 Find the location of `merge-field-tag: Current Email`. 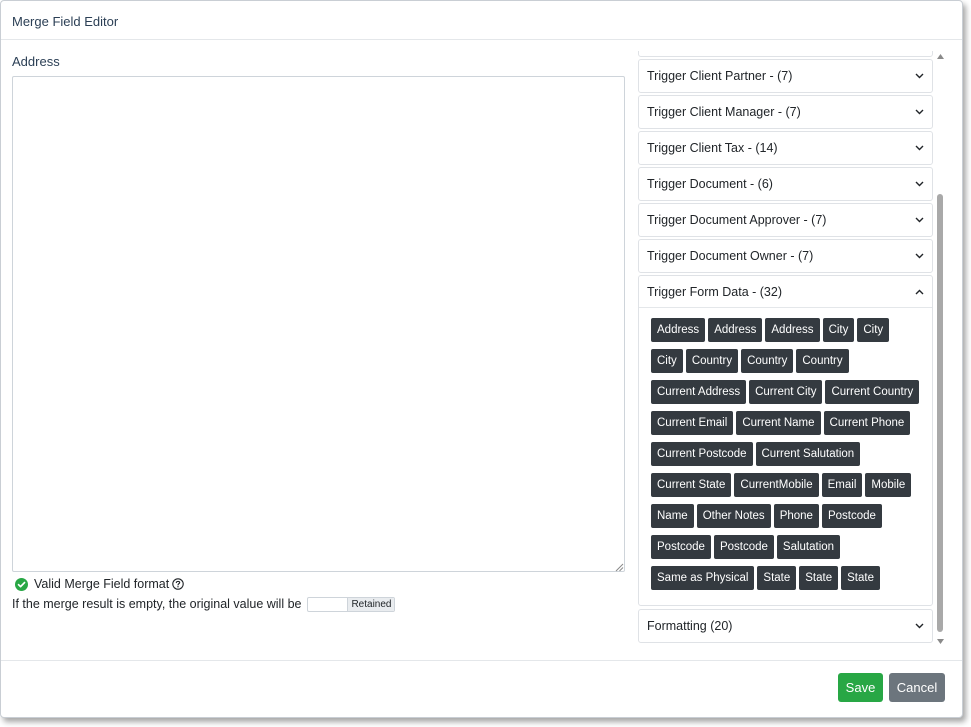

merge-field-tag: Current Email is located at coordinates (692, 423).